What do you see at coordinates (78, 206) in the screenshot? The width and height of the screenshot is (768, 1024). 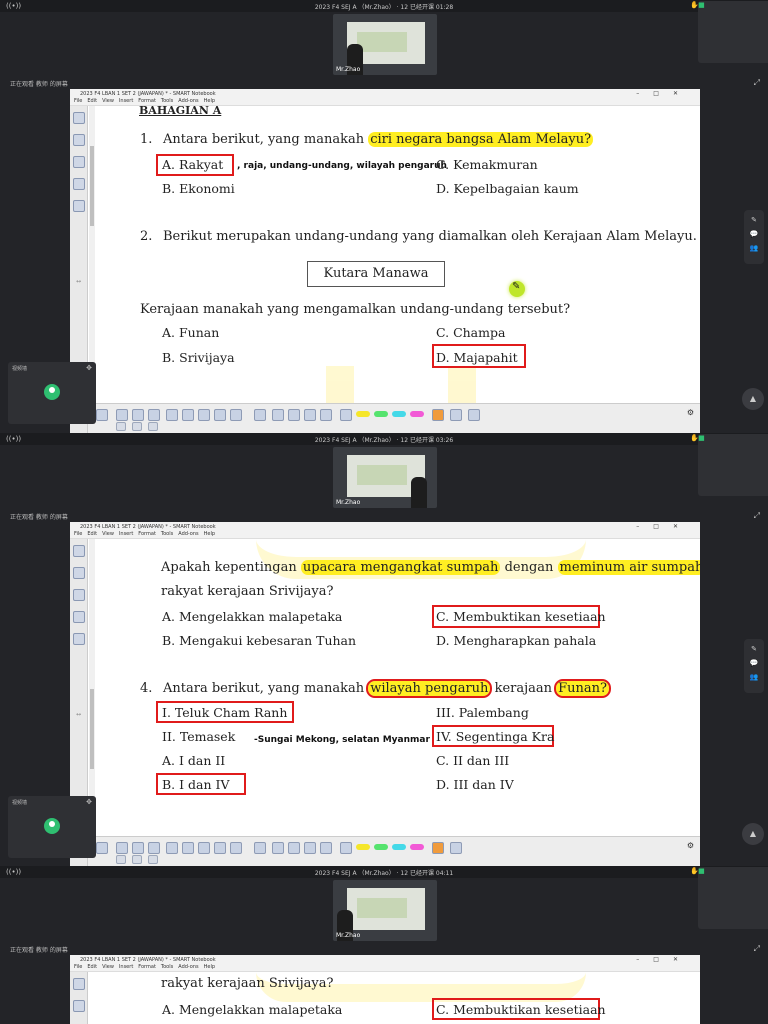 I see `addons-icon` at bounding box center [78, 206].